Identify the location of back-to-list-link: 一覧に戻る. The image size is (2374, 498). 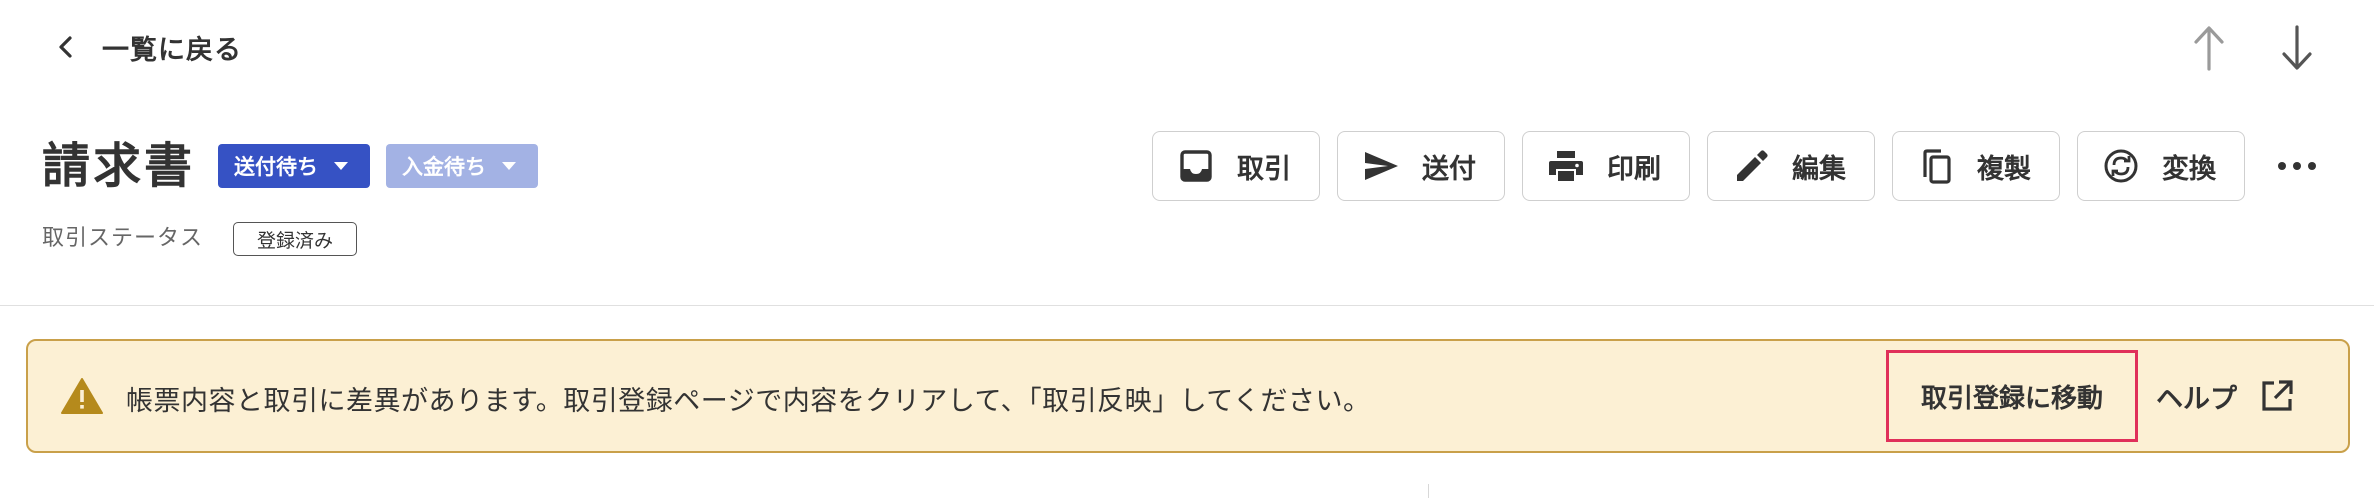
(146, 47).